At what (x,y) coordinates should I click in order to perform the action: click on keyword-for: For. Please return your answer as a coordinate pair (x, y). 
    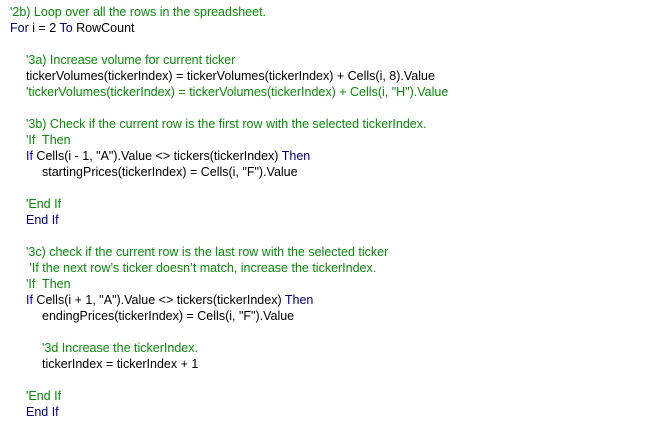
    Looking at the image, I should click on (19, 28).